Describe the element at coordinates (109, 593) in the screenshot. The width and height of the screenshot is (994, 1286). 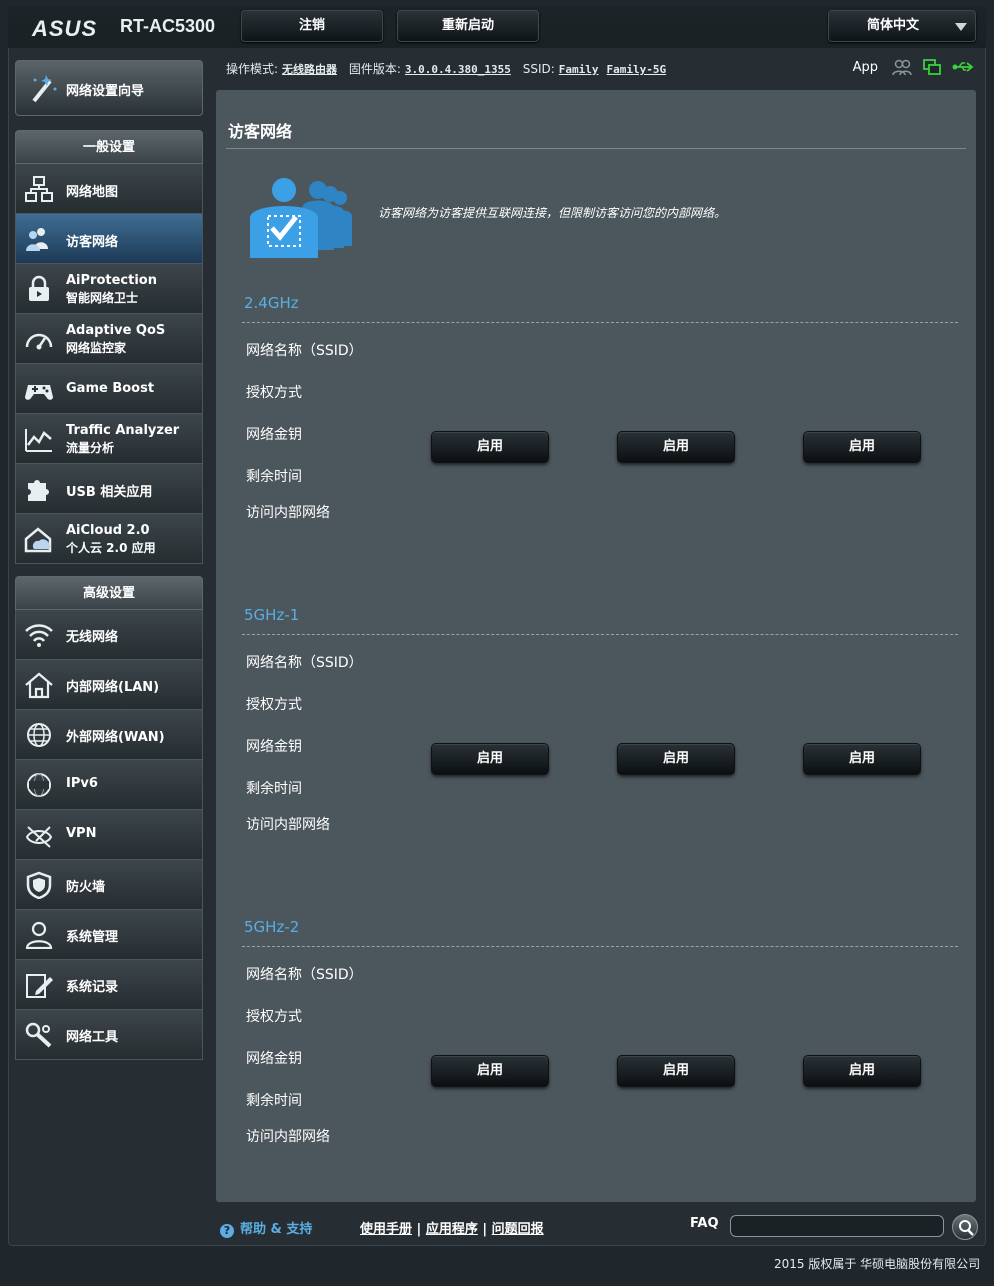
I see `advanced-settings-header: 高级设置` at that location.